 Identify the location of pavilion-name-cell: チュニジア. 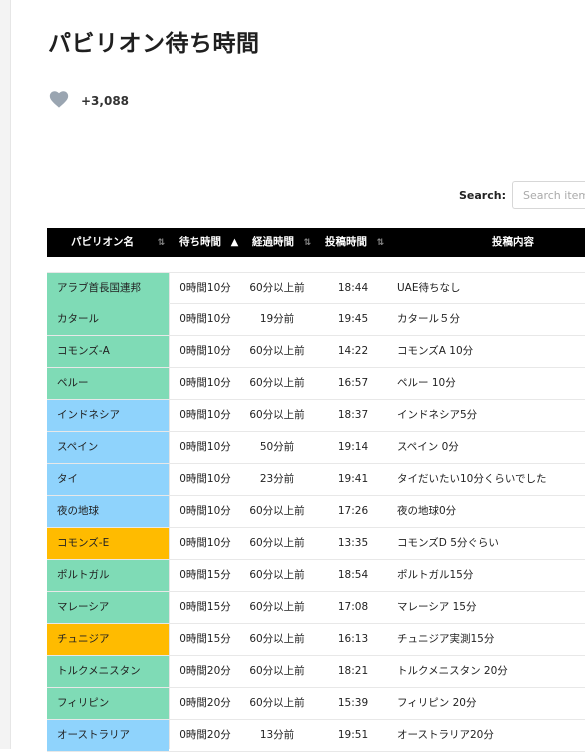
(108, 639).